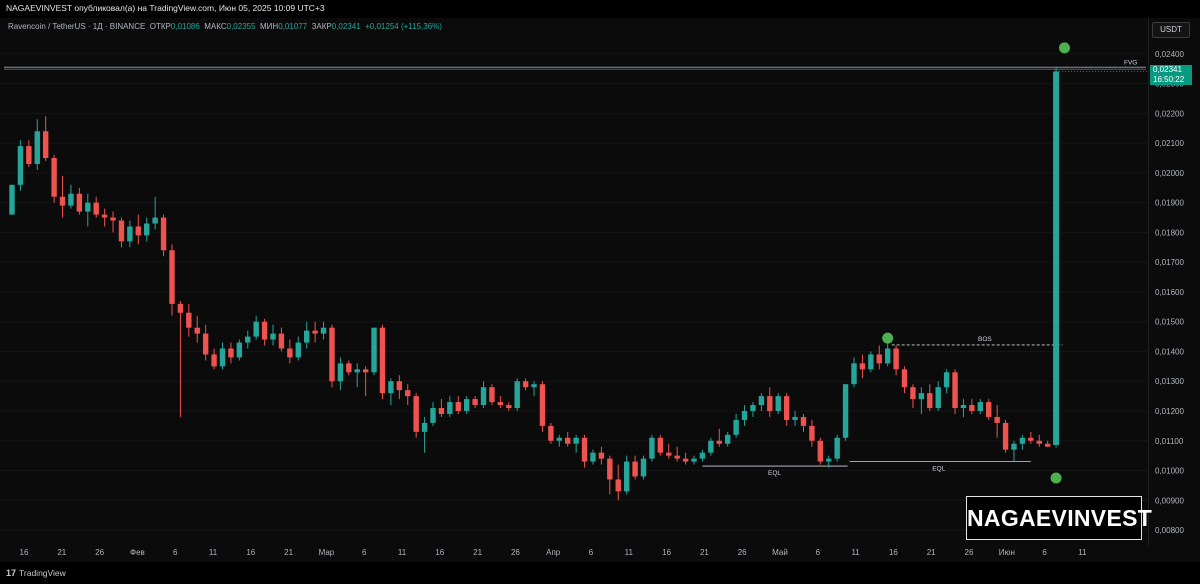 Image resolution: width=1200 pixels, height=584 pixels. Describe the element at coordinates (11, 573) in the screenshot. I see `tradingview-logo-icon: 17` at that location.